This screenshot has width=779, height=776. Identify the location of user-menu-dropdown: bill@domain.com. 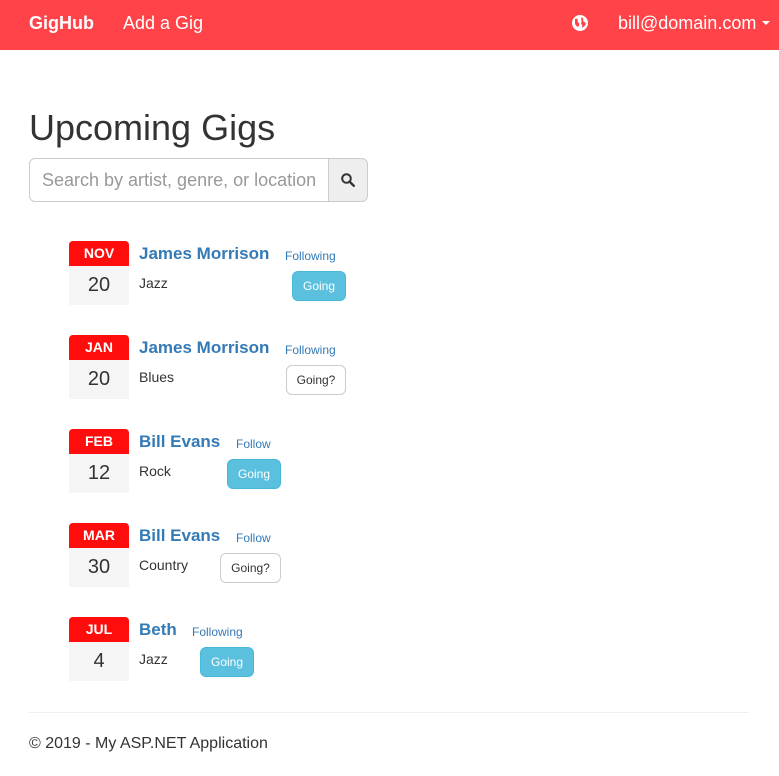
(694, 23).